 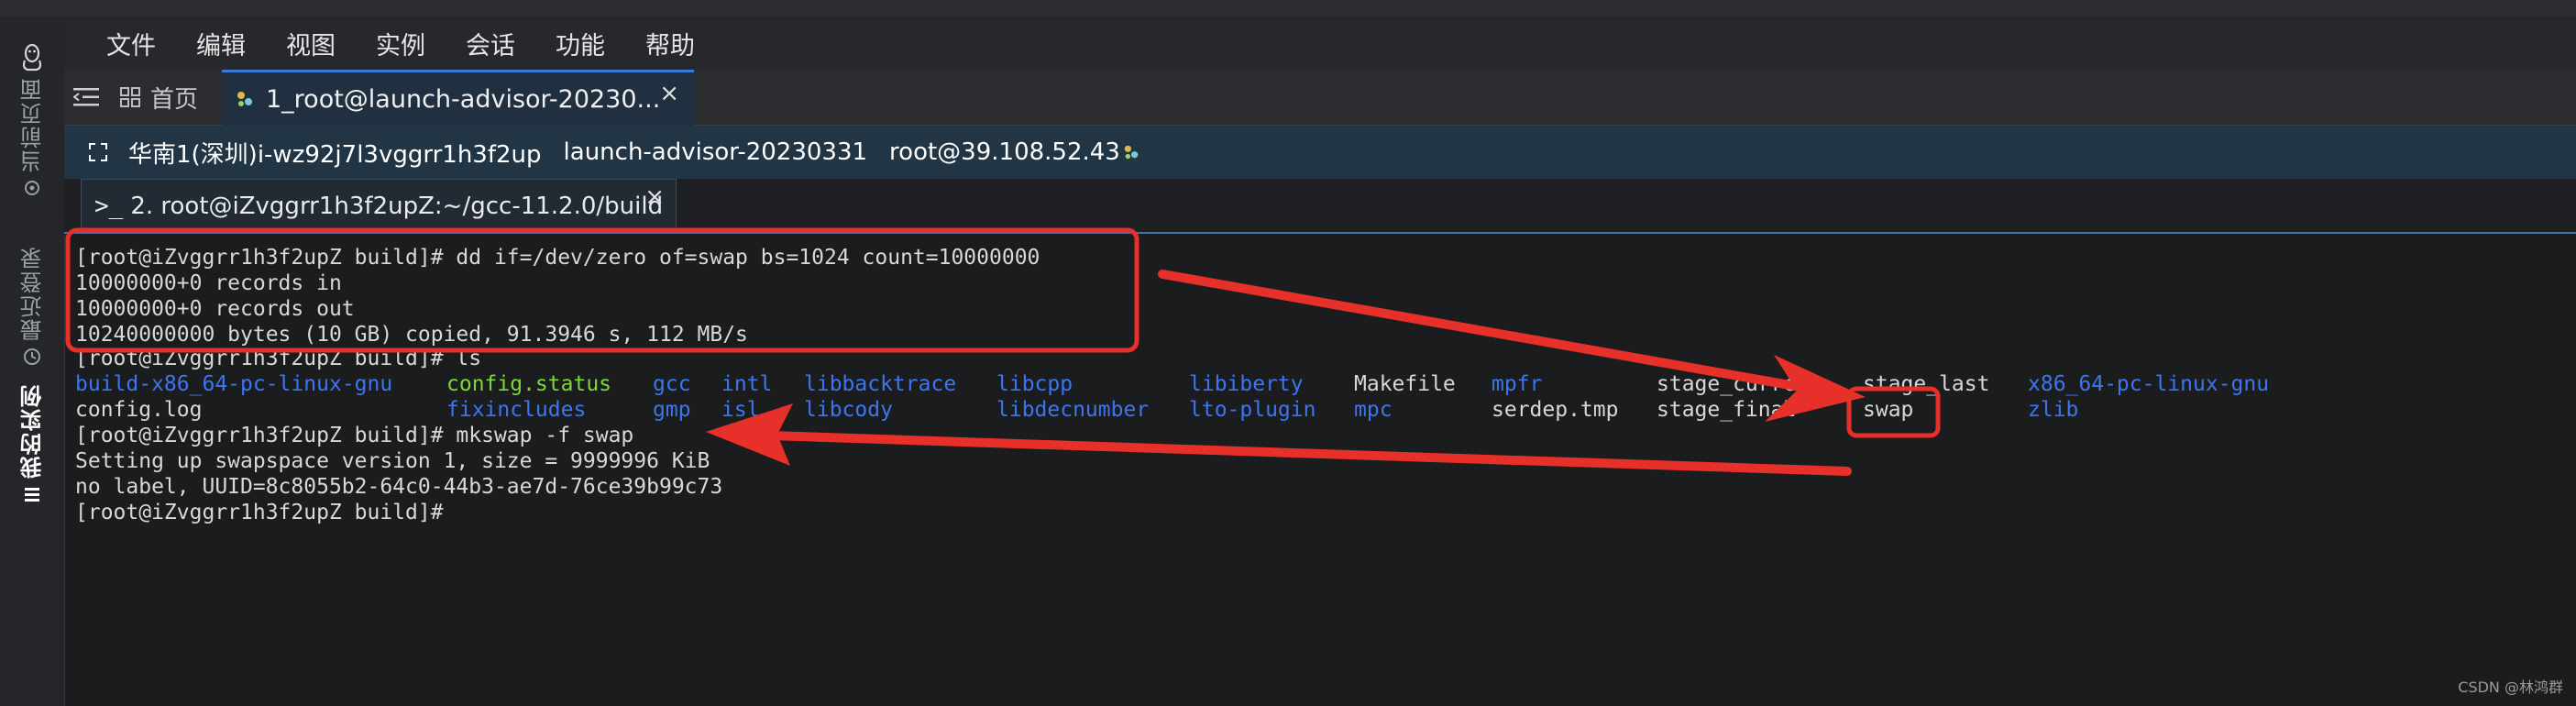 I want to click on window-top-strip, so click(x=1288, y=8).